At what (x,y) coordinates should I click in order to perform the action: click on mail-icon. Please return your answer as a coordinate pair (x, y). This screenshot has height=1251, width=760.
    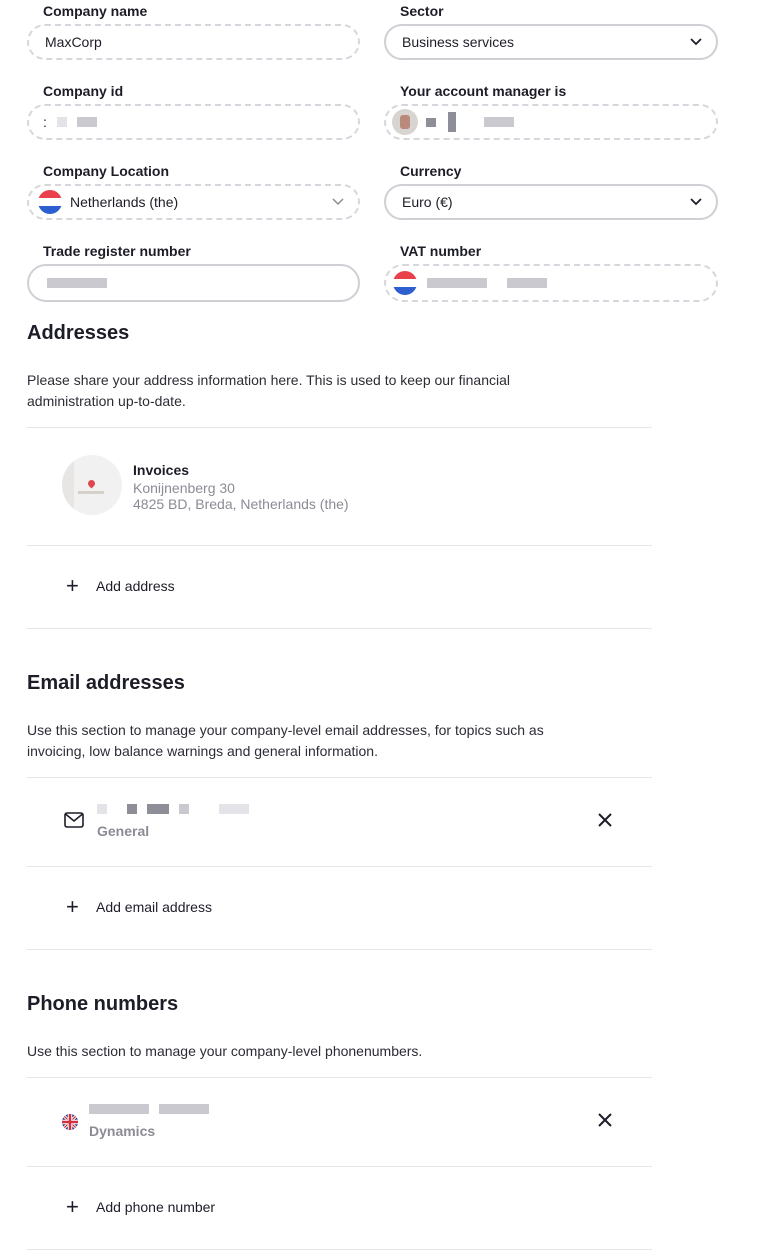
    Looking at the image, I should click on (74, 820).